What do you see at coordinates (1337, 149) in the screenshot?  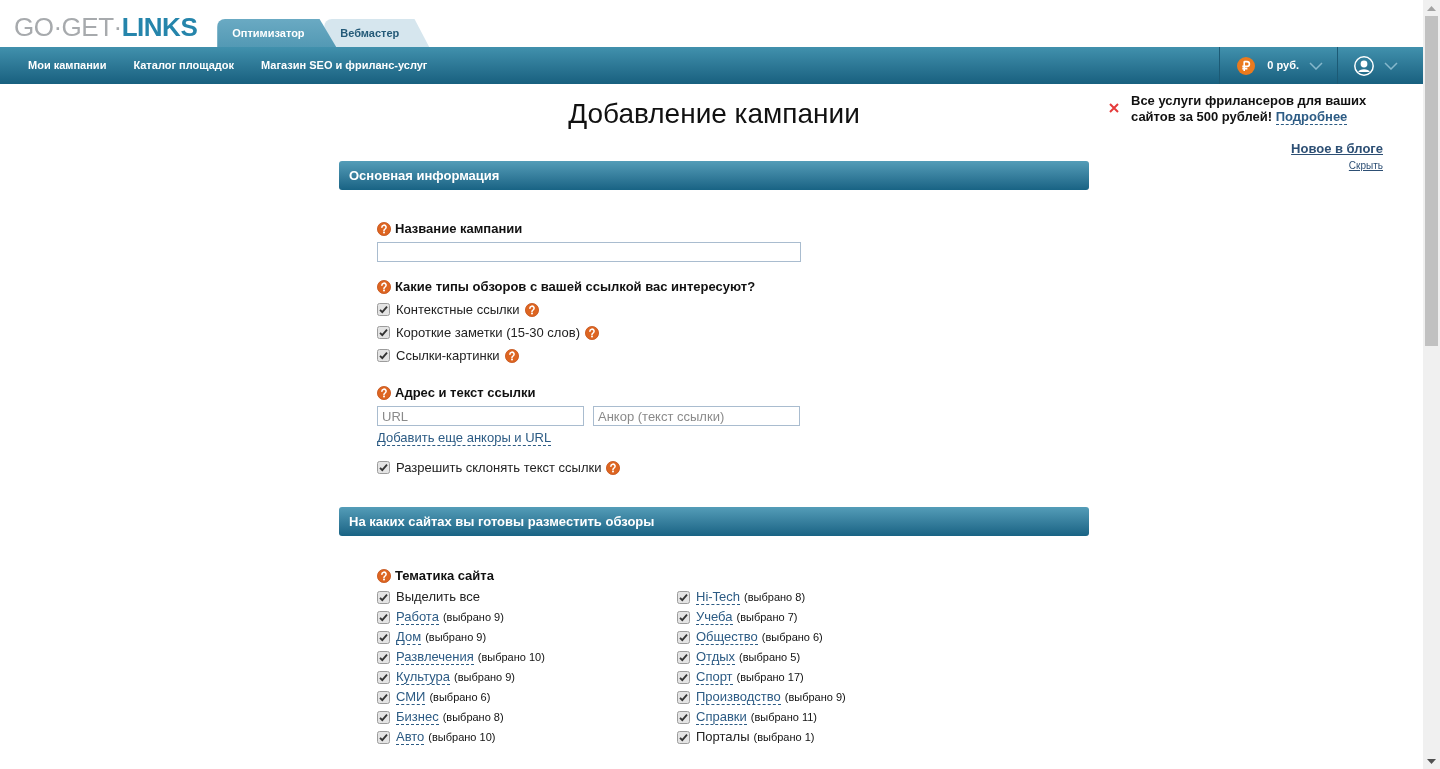 I see `blog-link: Новое в блоге` at bounding box center [1337, 149].